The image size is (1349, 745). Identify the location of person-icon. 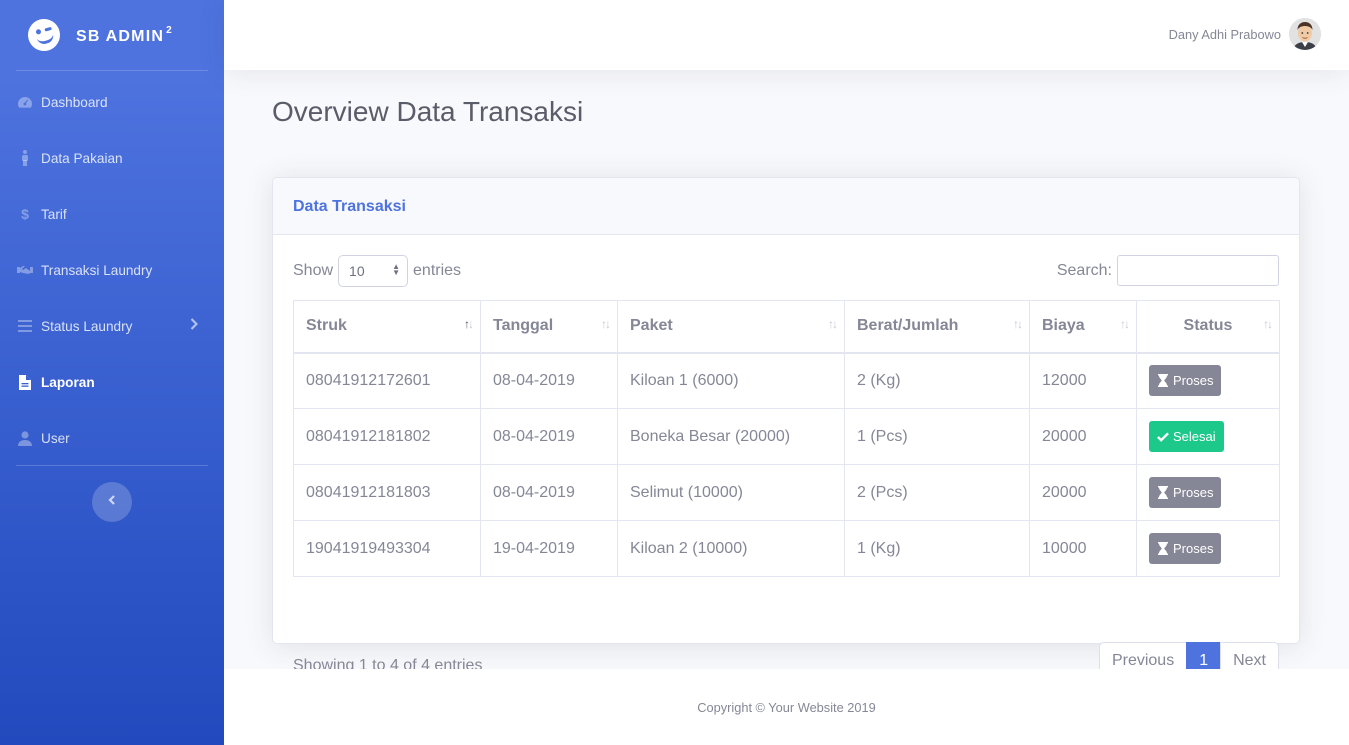
(25, 158).